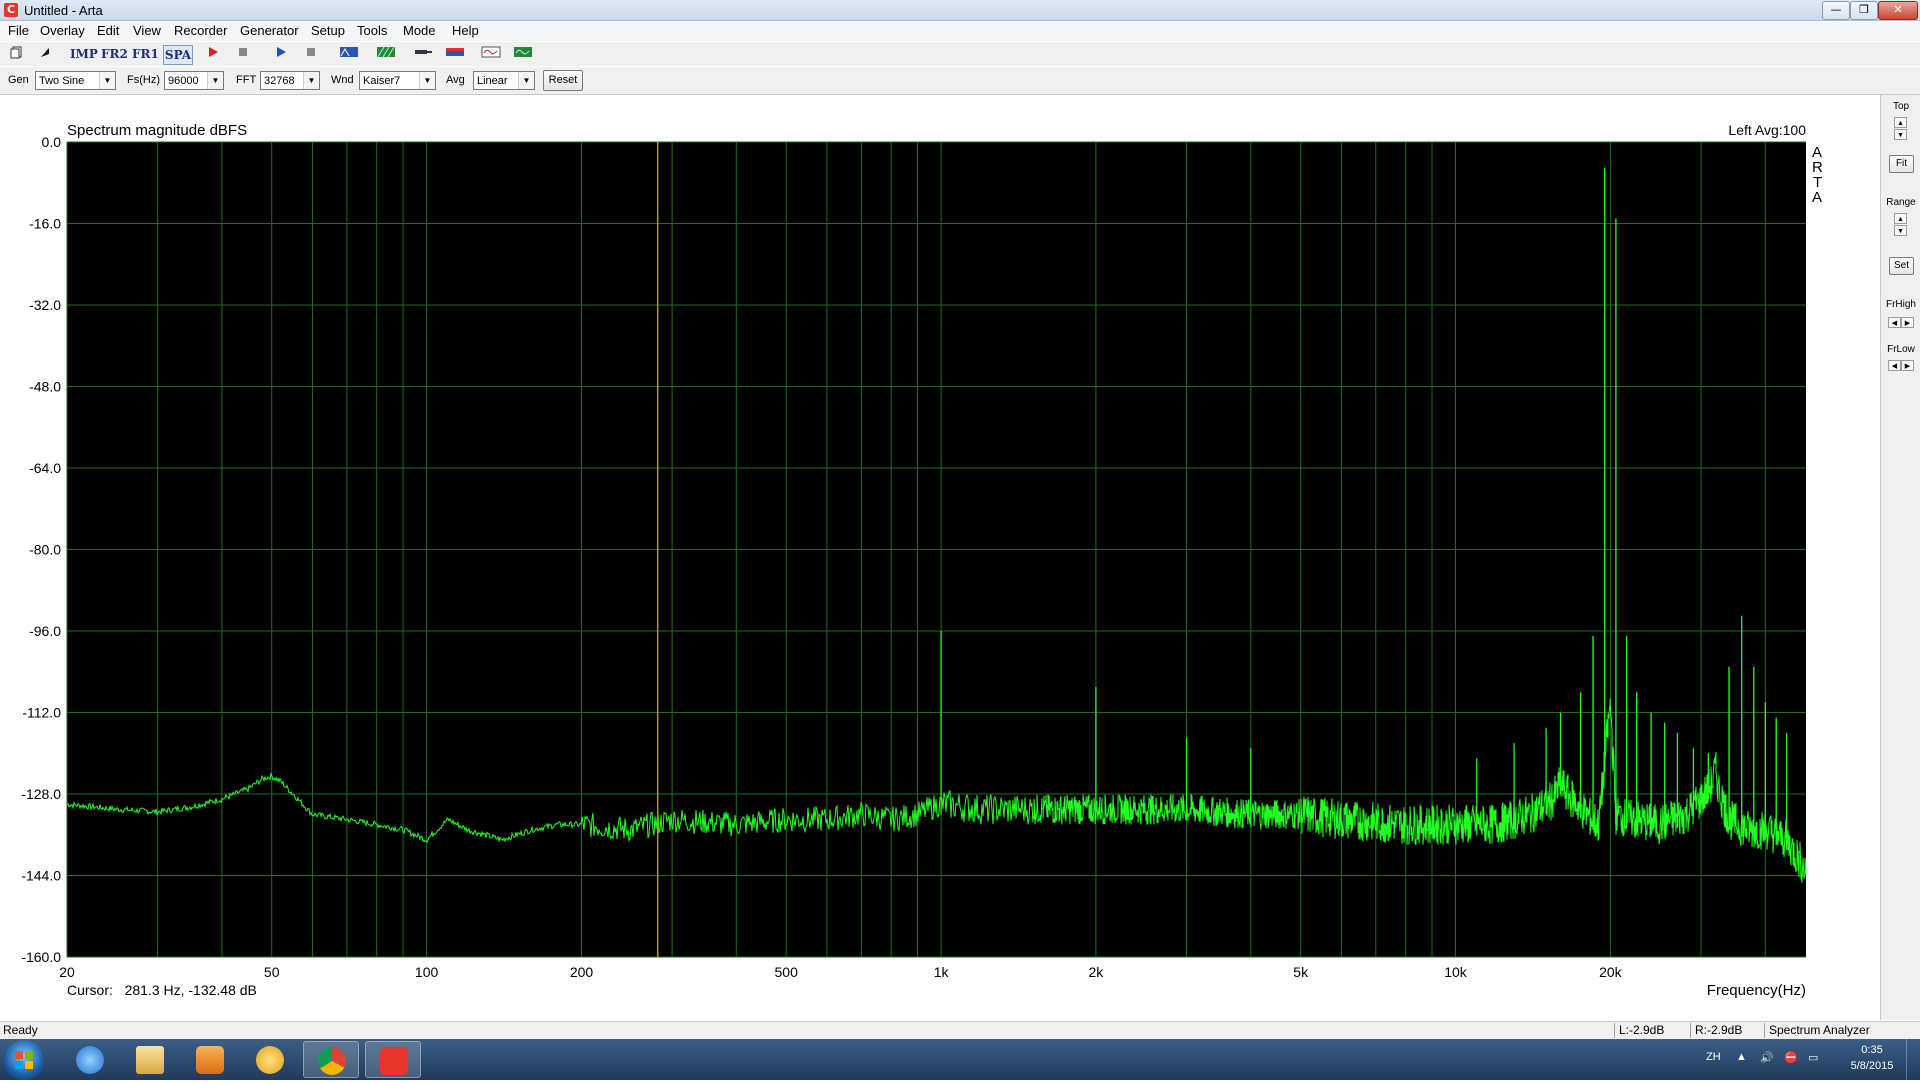 The height and width of the screenshot is (1083, 1920). Describe the element at coordinates (41, 957) in the screenshot. I see `y-tick-label: -160.0` at that location.